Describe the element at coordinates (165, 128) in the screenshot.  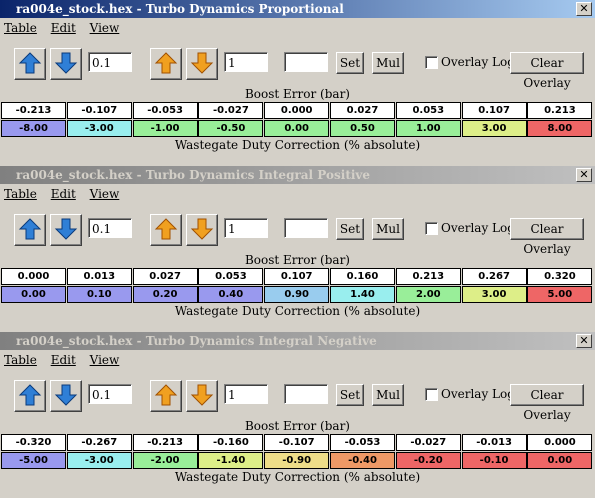
I see `value-cell: -1.00` at that location.